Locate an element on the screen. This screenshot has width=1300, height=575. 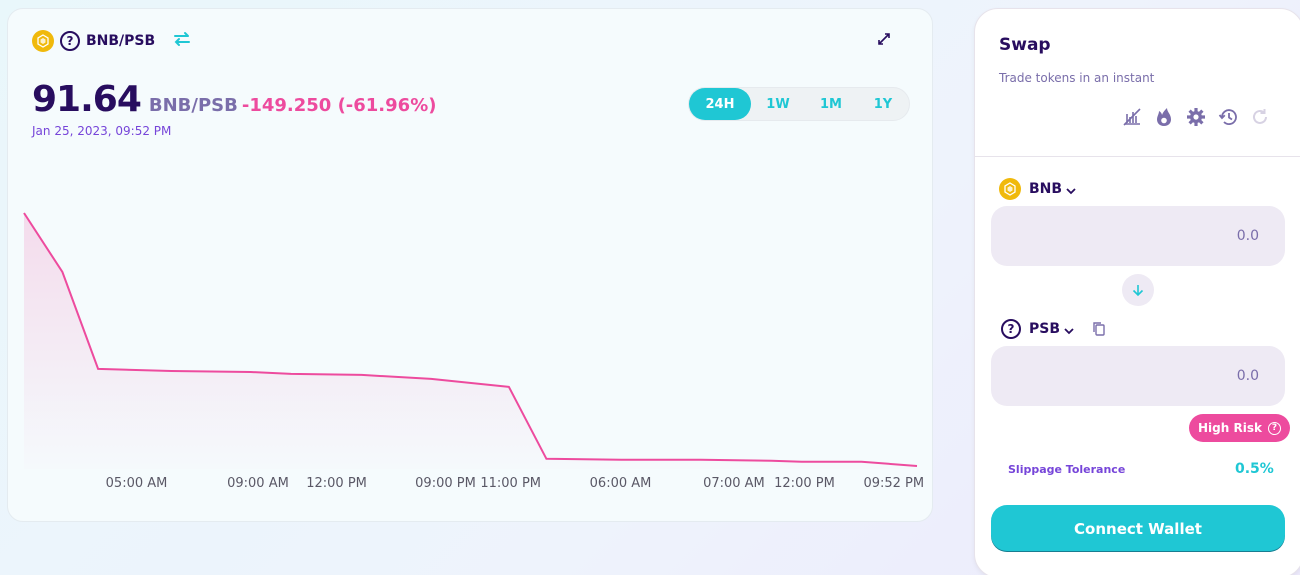
from-amount-input is located at coordinates (1125, 236).